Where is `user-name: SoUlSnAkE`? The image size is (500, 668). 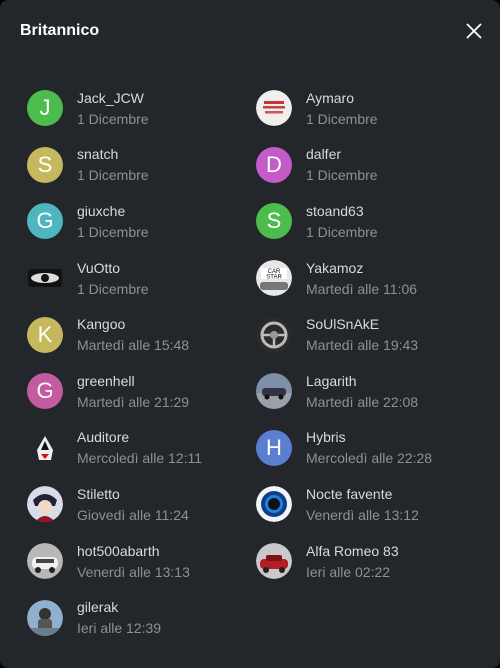
user-name: SoUlSnAkE is located at coordinates (362, 324).